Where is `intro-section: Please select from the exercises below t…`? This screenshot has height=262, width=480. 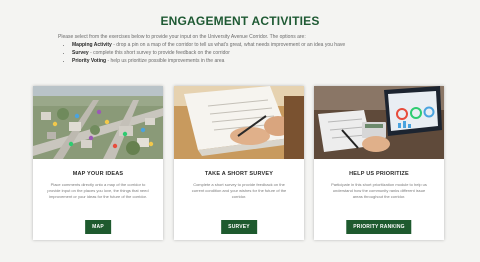 intro-section: Please select from the exercises below t… is located at coordinates (253, 49).